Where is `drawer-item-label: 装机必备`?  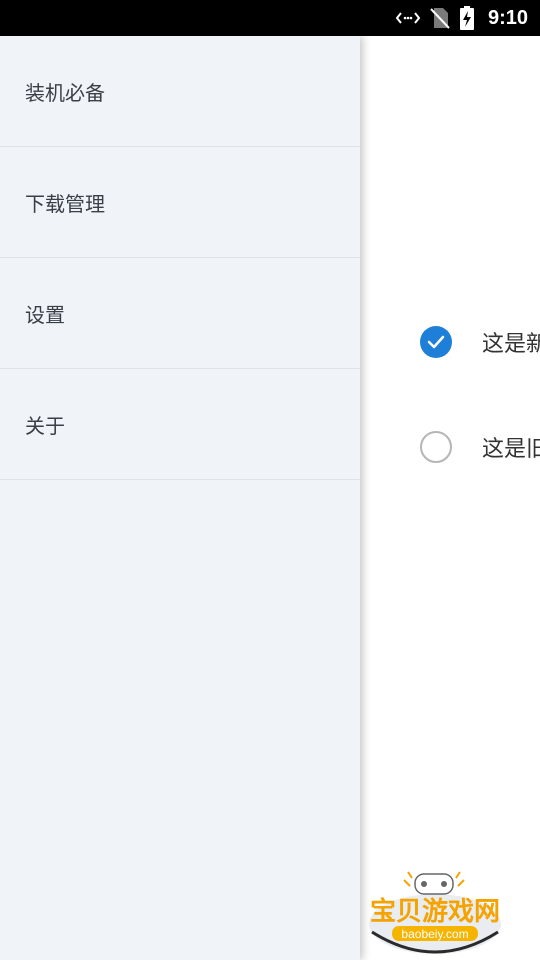
drawer-item-label: 装机必备 is located at coordinates (65, 92).